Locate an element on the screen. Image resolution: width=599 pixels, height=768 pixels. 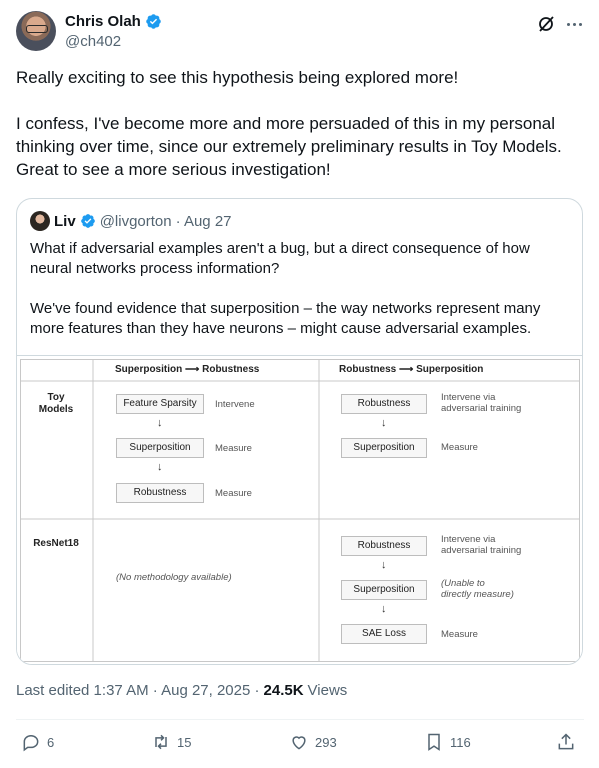
bookmark-count: 116 is located at coordinates (460, 742).